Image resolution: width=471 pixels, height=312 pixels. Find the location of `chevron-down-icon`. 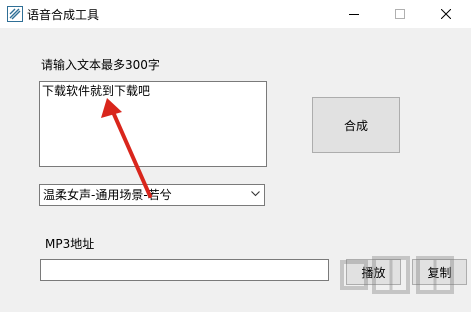

chevron-down-icon is located at coordinates (255, 194).